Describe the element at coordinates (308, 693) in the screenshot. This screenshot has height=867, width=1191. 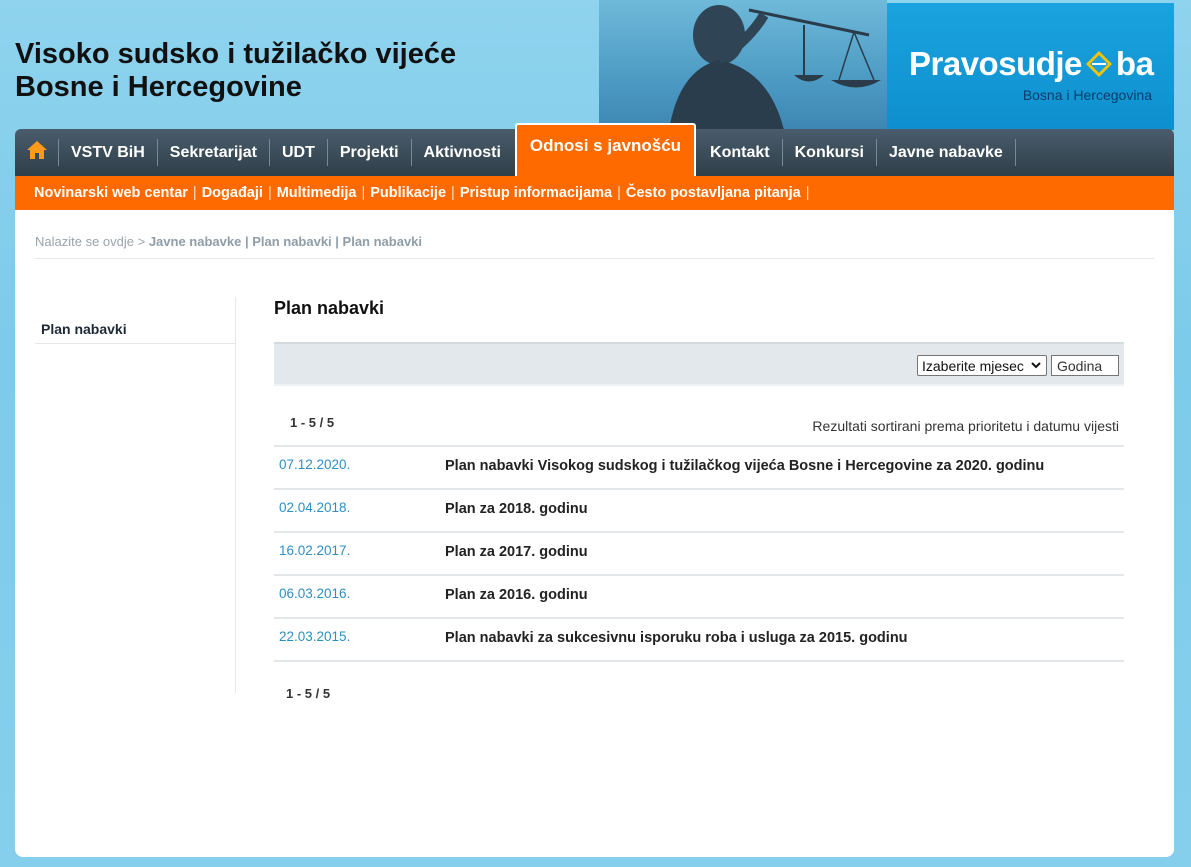
I see `pager-bottom: 1 - 5 / 5` at that location.